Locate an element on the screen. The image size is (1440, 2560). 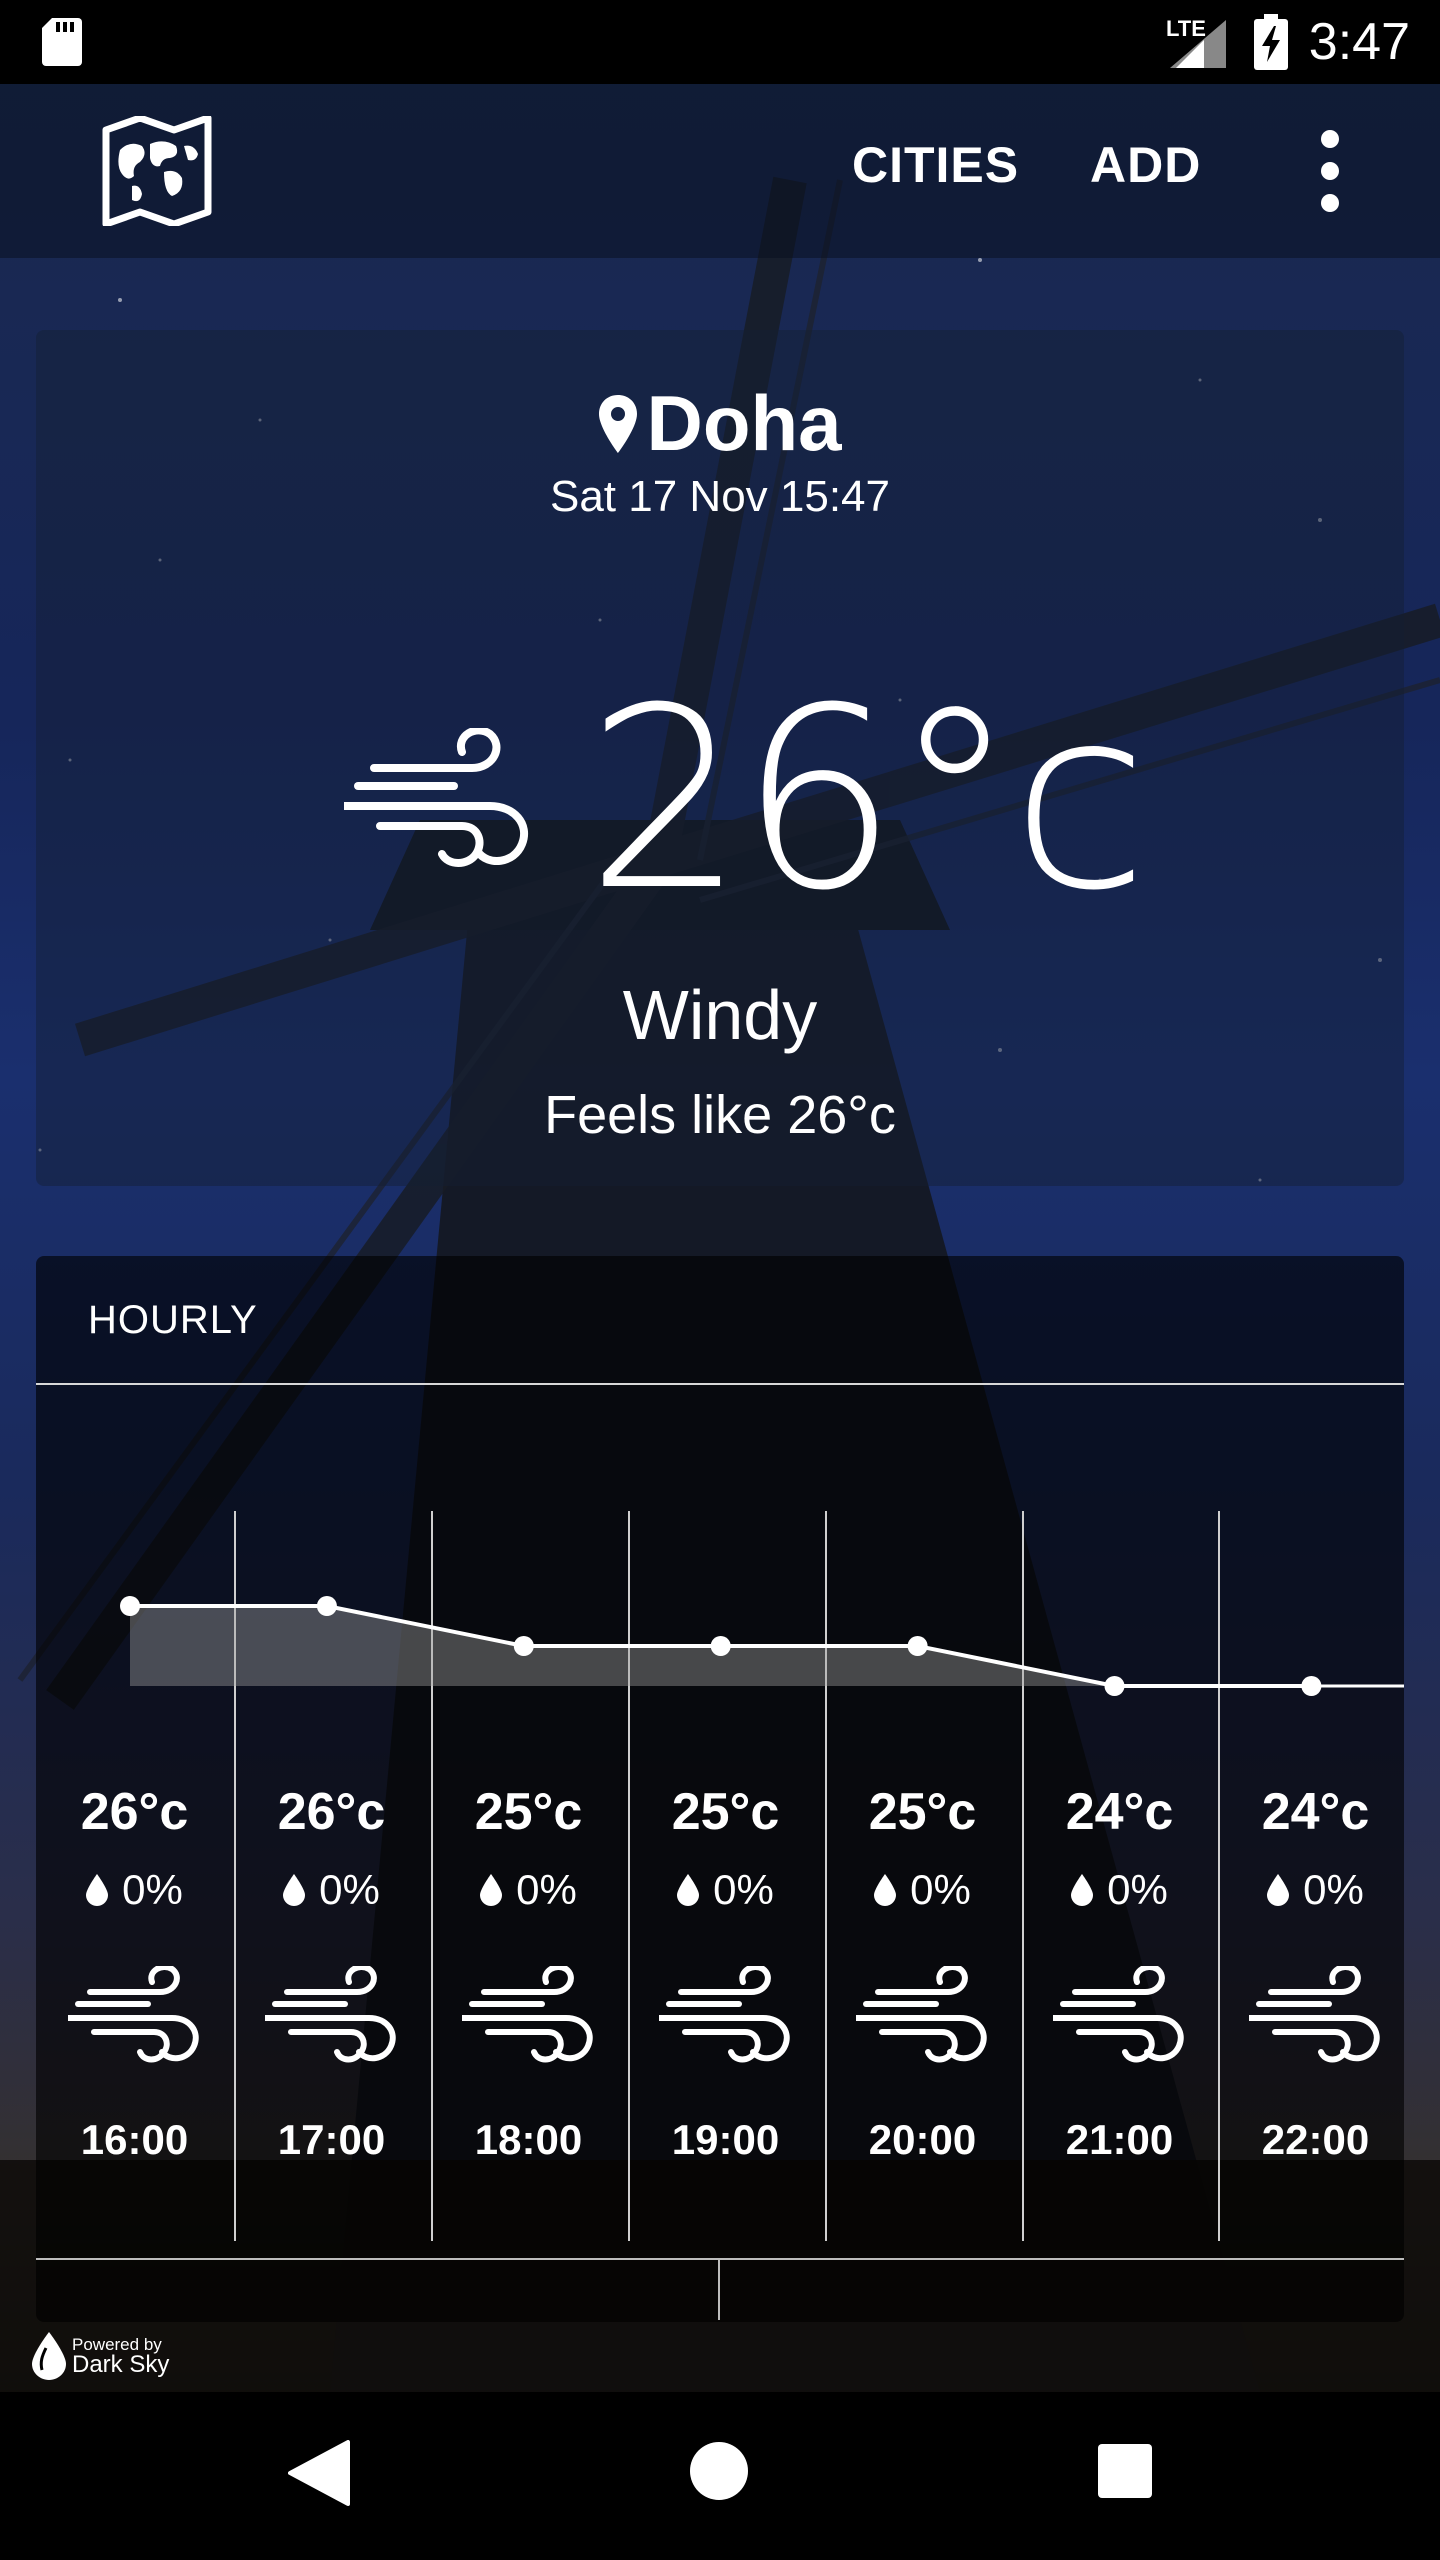
hourly-time: 17:00 is located at coordinates (331, 2139).